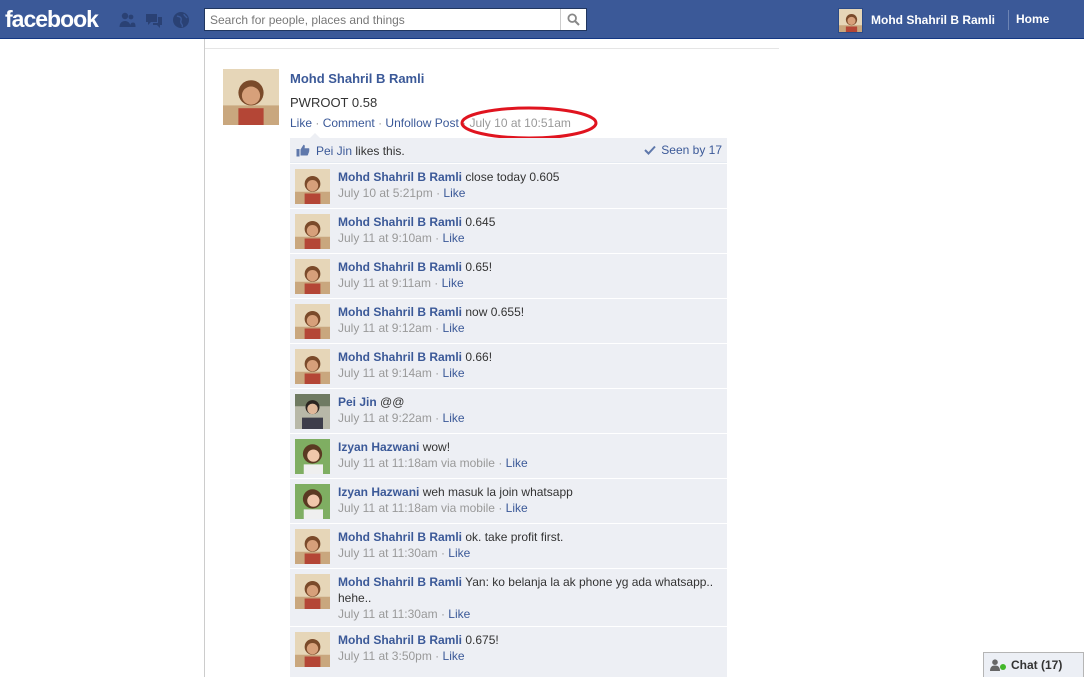 This screenshot has height=677, width=1084. Describe the element at coordinates (933, 20) in the screenshot. I see `profile-name: Mohd Shahril B Ramli` at that location.